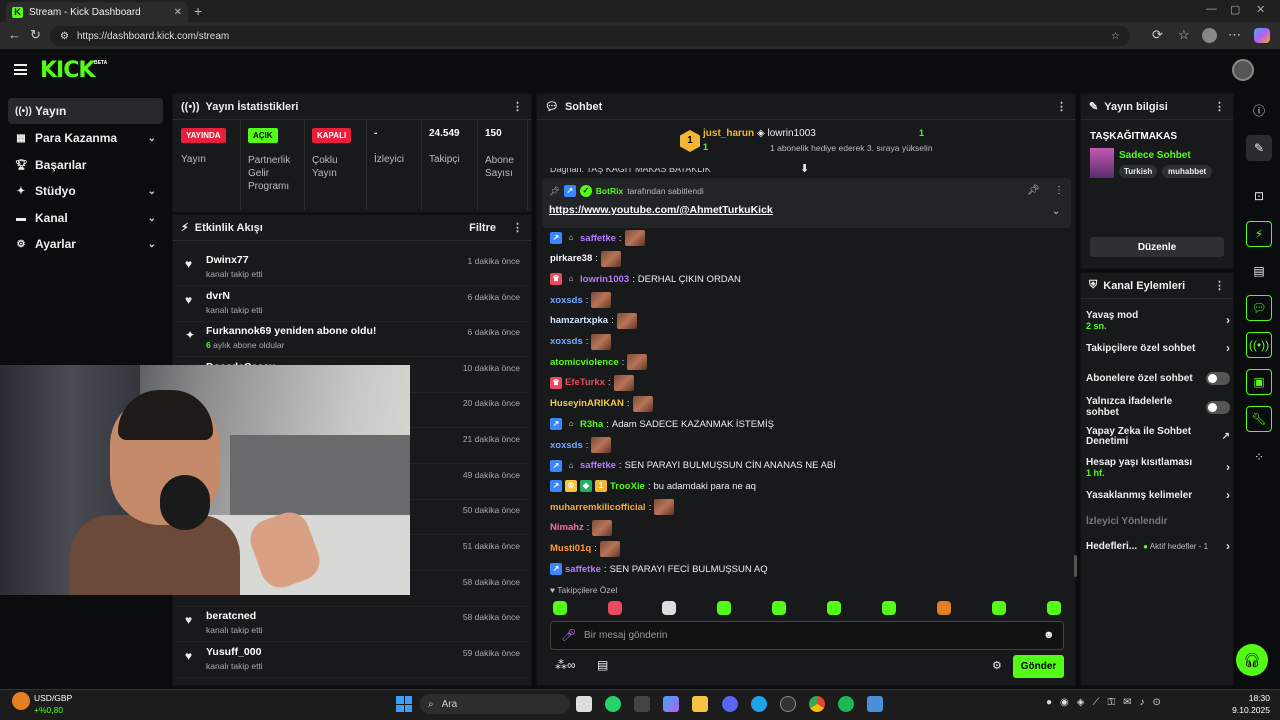  What do you see at coordinates (1259, 382) in the screenshot?
I see `stream-manager-icon: ▣` at bounding box center [1259, 382].